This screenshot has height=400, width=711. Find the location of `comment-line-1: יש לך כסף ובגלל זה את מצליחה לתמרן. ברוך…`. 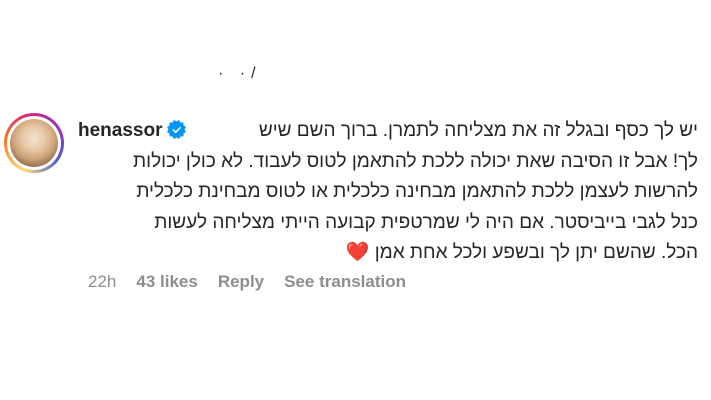

comment-line-1: יש לך כסף ובגלל זה את מצליחה לתמרן. ברוך… is located at coordinates (478, 130).